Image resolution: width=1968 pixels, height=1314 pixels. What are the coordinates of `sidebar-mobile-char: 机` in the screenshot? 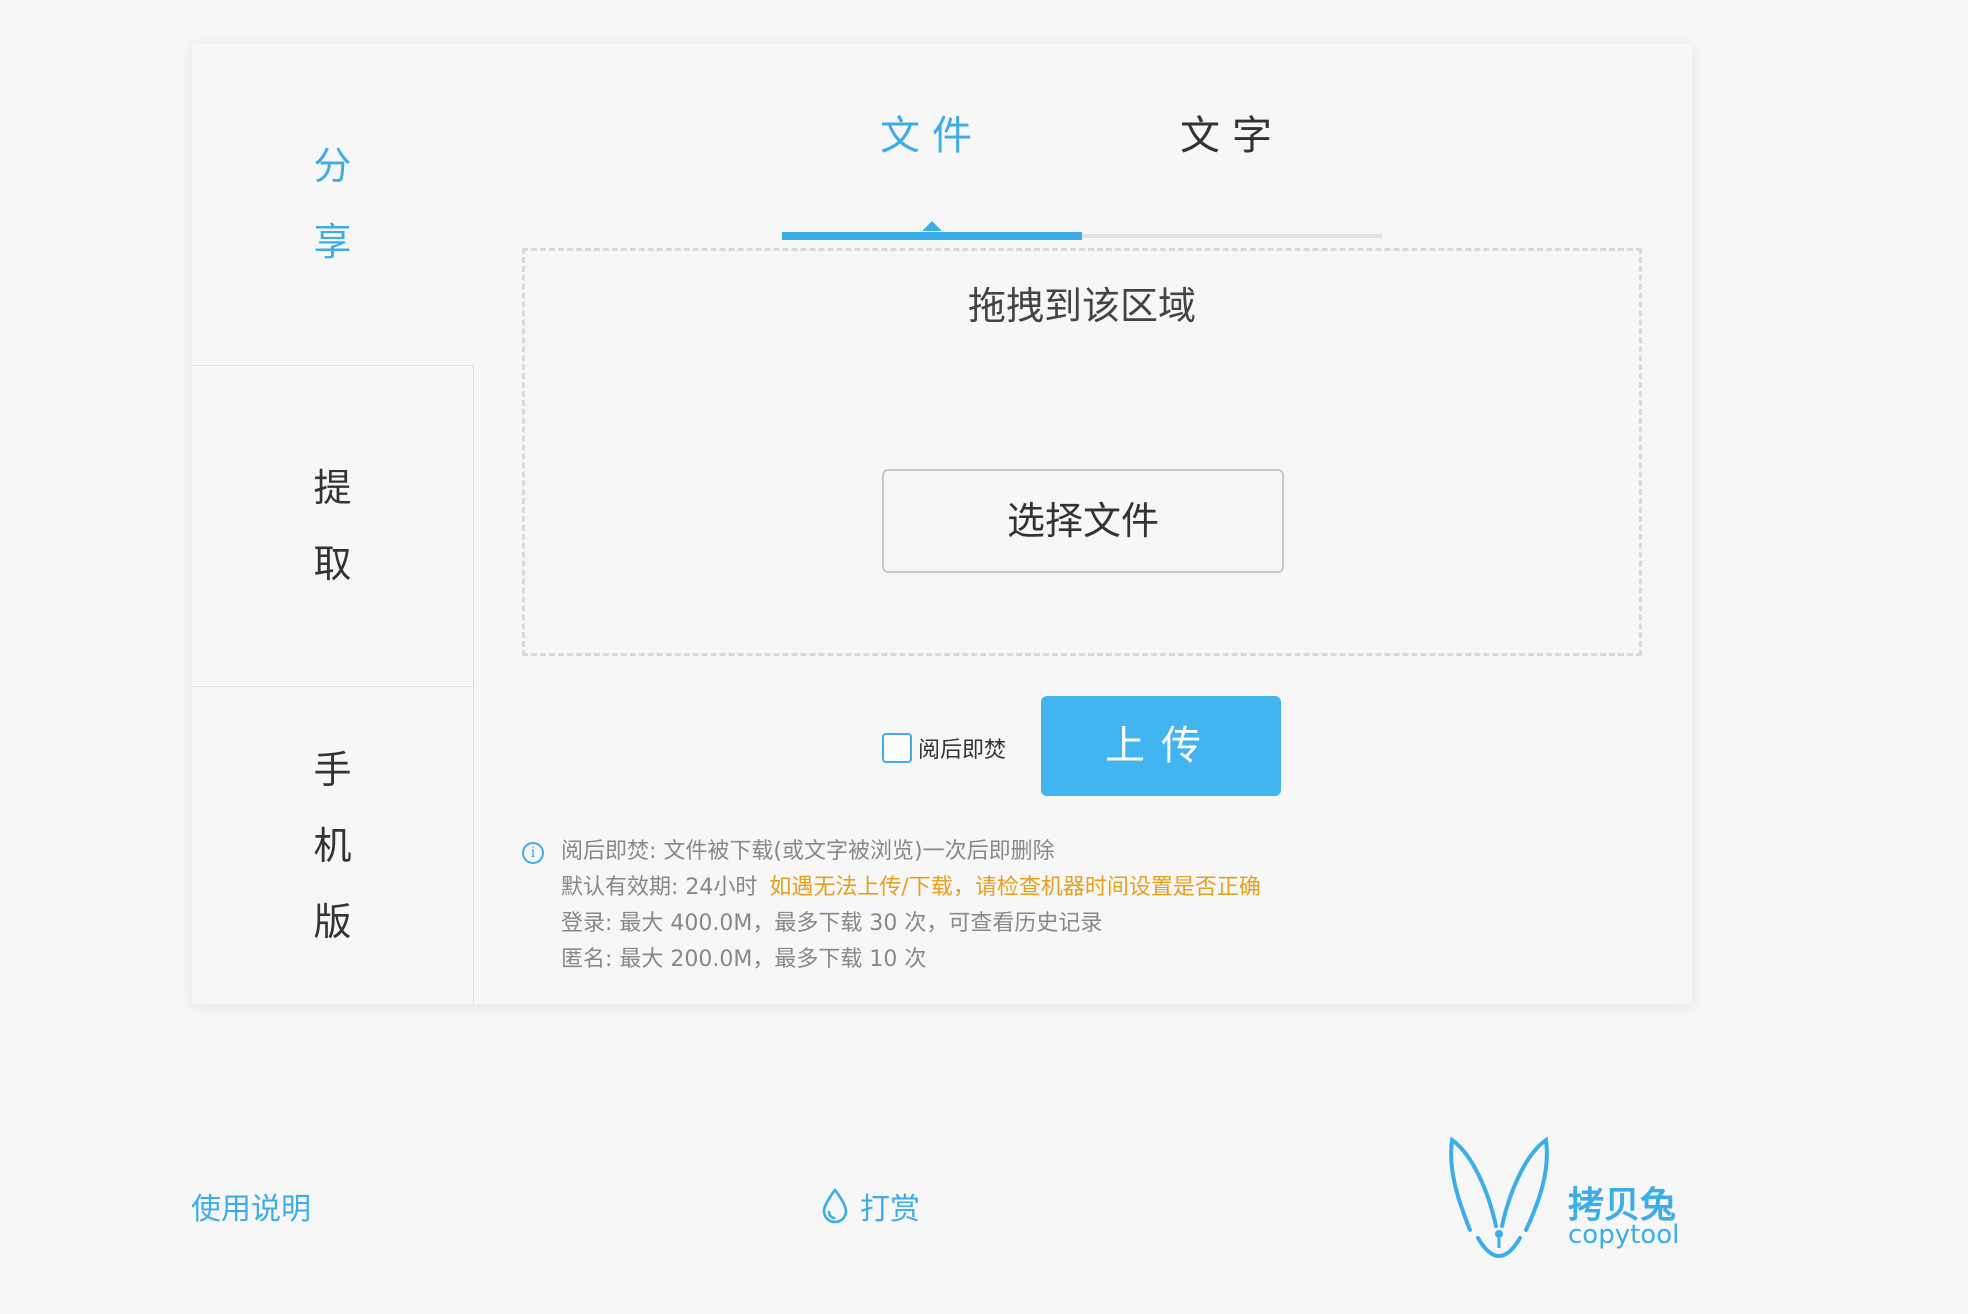 It's located at (332, 846).